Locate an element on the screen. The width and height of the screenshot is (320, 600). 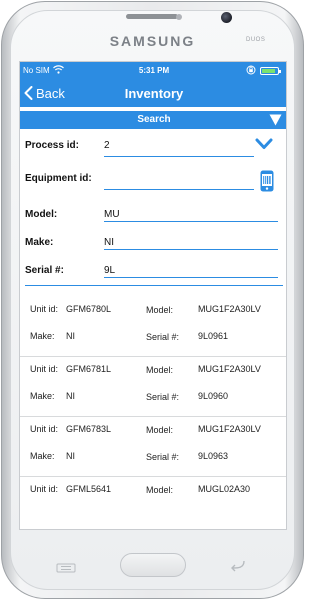
serial-value: 9L0961 is located at coordinates (213, 336).